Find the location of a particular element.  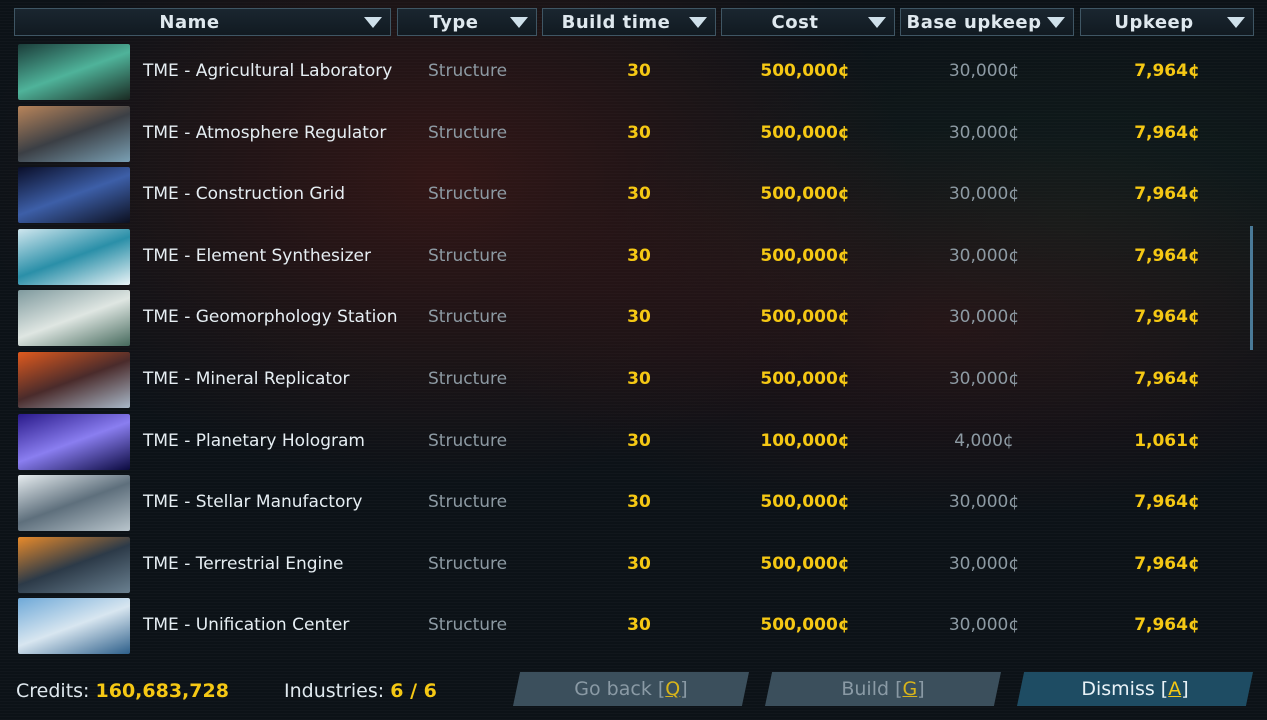

column-header-base-upkeep: Base upkeep is located at coordinates (987, 22).